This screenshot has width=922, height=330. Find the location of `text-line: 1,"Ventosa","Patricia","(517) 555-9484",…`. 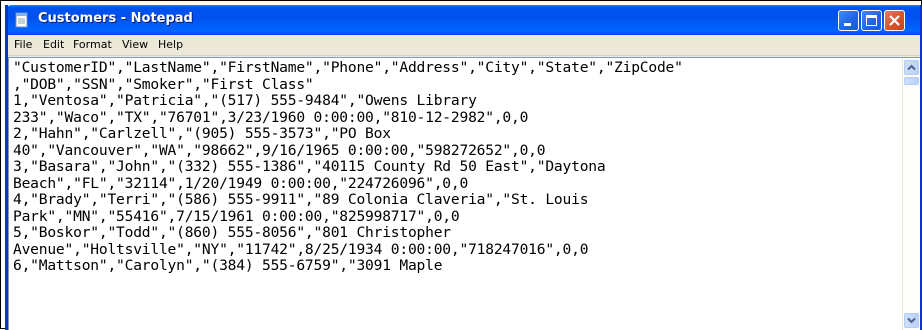

text-line: 1,"Ventosa","Patricia","(517) 555-9484",… is located at coordinates (245, 100).